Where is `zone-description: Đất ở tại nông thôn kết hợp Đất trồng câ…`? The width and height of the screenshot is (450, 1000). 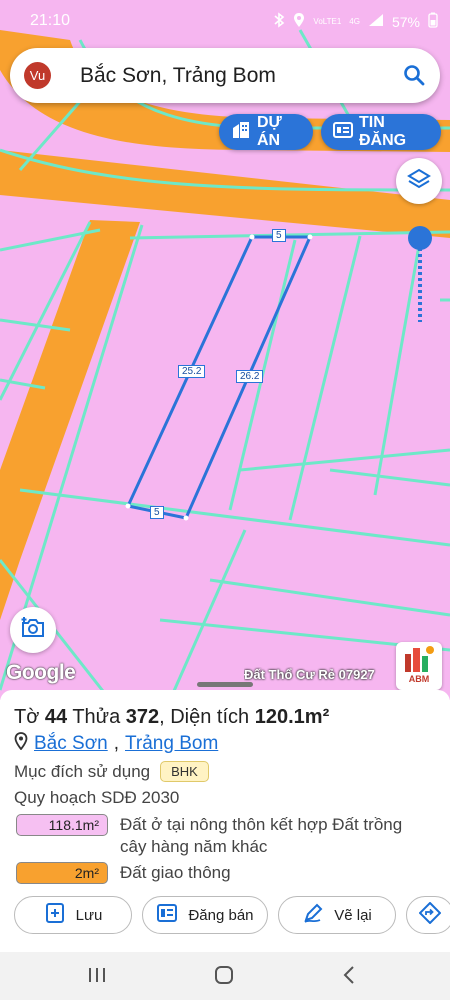 zone-description: Đất ở tại nông thôn kết hợp Đất trồng câ… is located at coordinates (261, 835).